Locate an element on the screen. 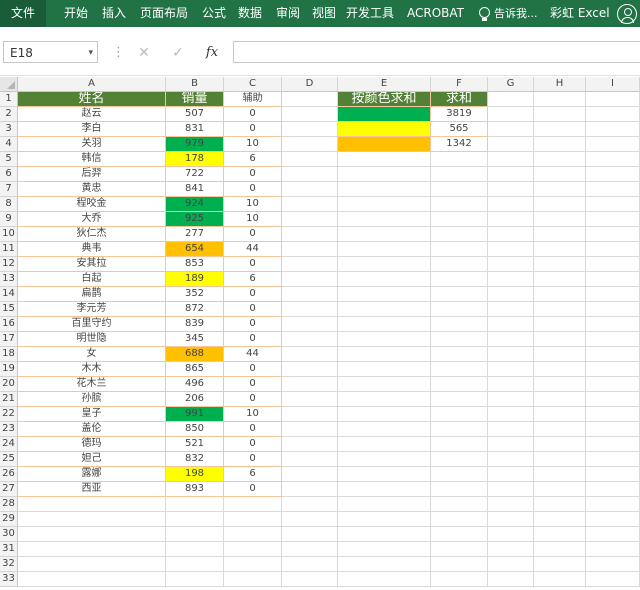 The height and width of the screenshot is (590, 640). cell-a24: 德玛 is located at coordinates (92, 444).